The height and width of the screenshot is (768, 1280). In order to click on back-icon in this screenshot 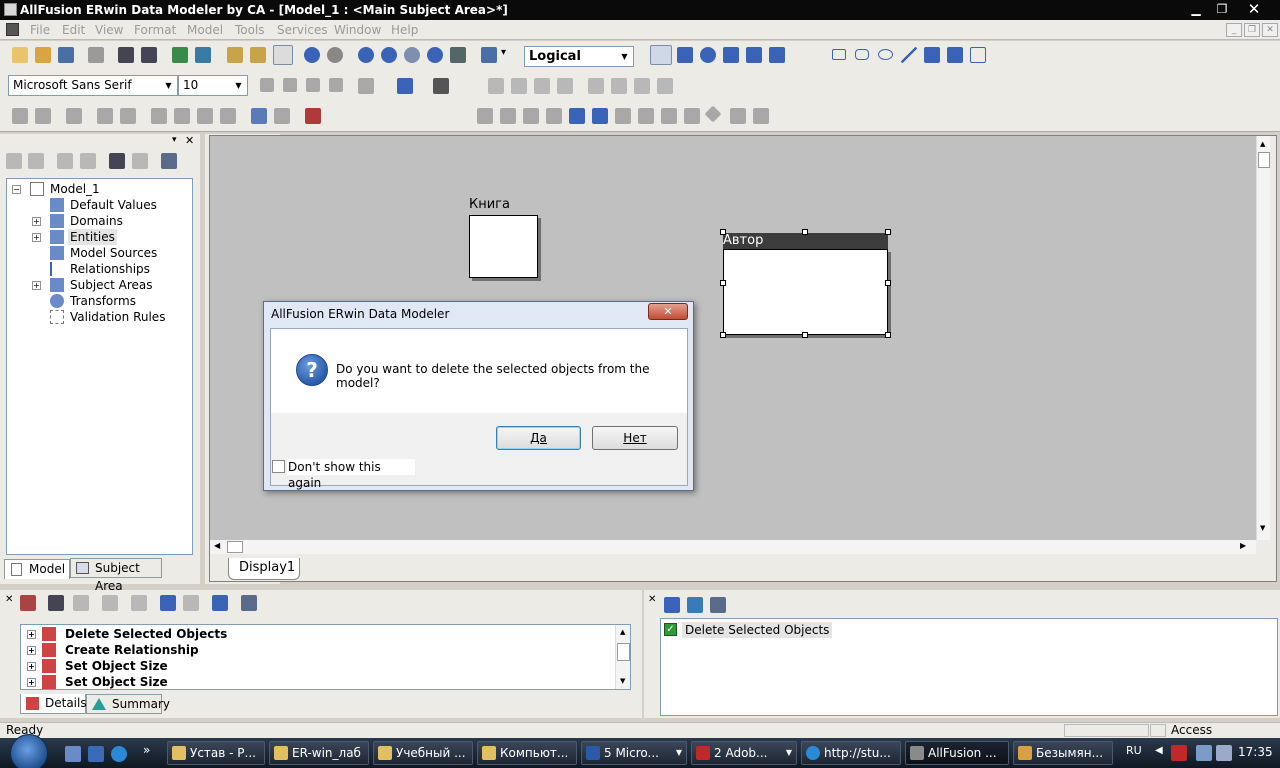, I will do `click(14, 161)`.